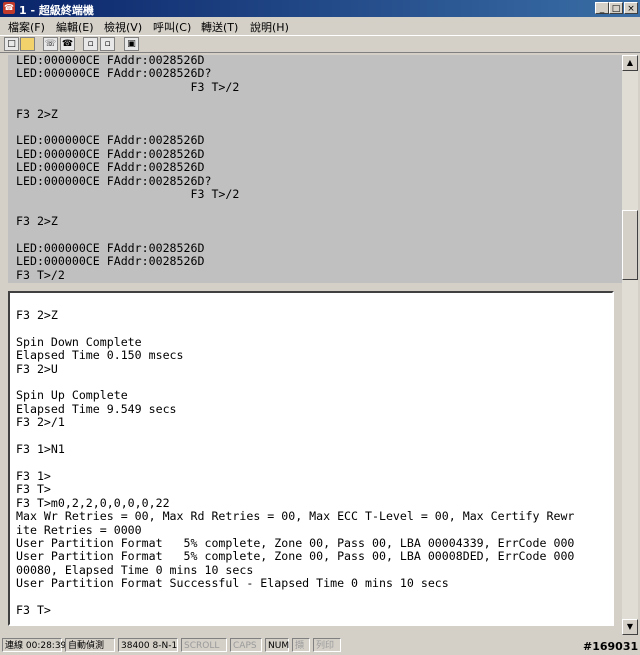 The image size is (640, 655). I want to click on new-icon: □, so click(11, 44).